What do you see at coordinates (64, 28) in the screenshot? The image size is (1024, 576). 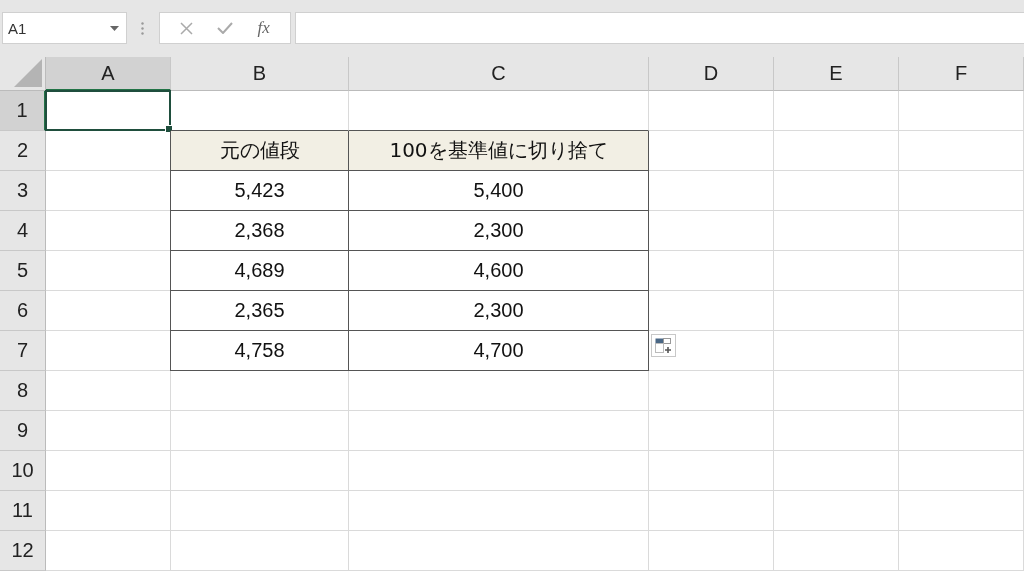 I see `name-box: A1` at bounding box center [64, 28].